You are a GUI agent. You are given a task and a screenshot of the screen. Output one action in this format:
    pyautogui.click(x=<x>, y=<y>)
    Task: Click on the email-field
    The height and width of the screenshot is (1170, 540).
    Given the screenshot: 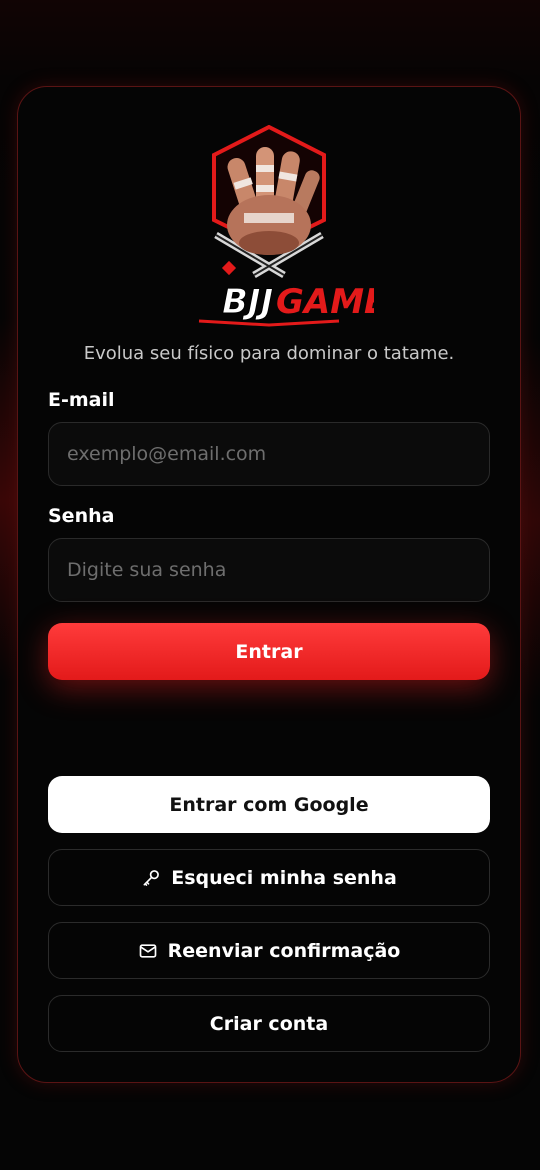 What is the action you would take?
    pyautogui.click(x=269, y=454)
    